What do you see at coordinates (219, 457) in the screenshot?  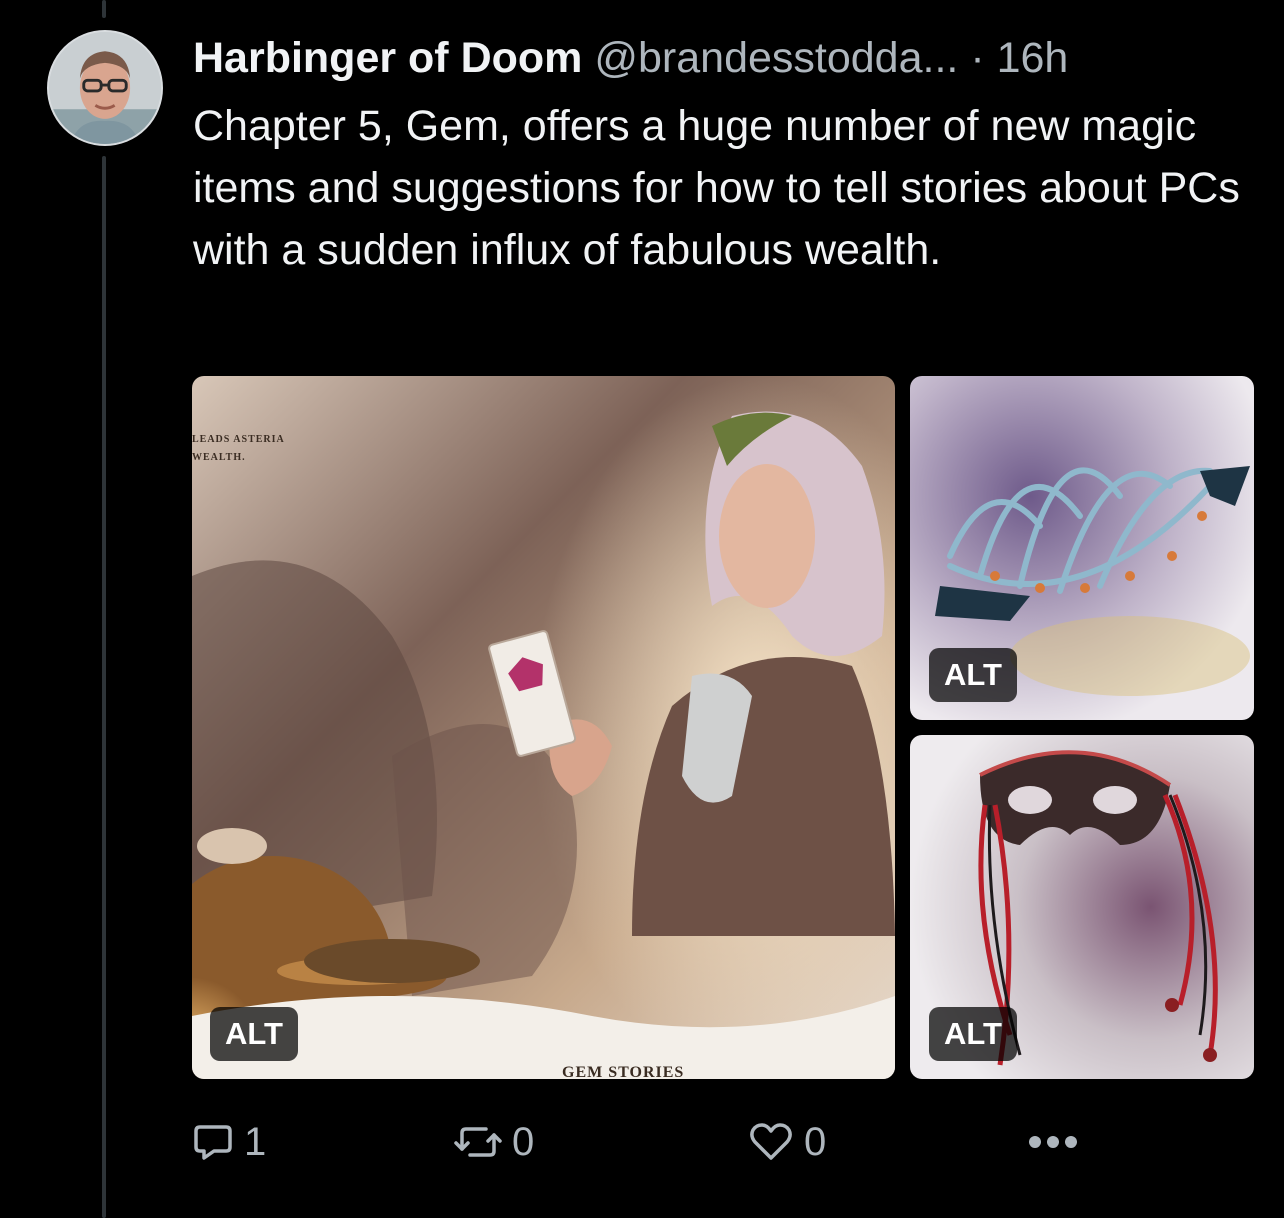 I see `page-tag-line-2: WEALTH.` at bounding box center [219, 457].